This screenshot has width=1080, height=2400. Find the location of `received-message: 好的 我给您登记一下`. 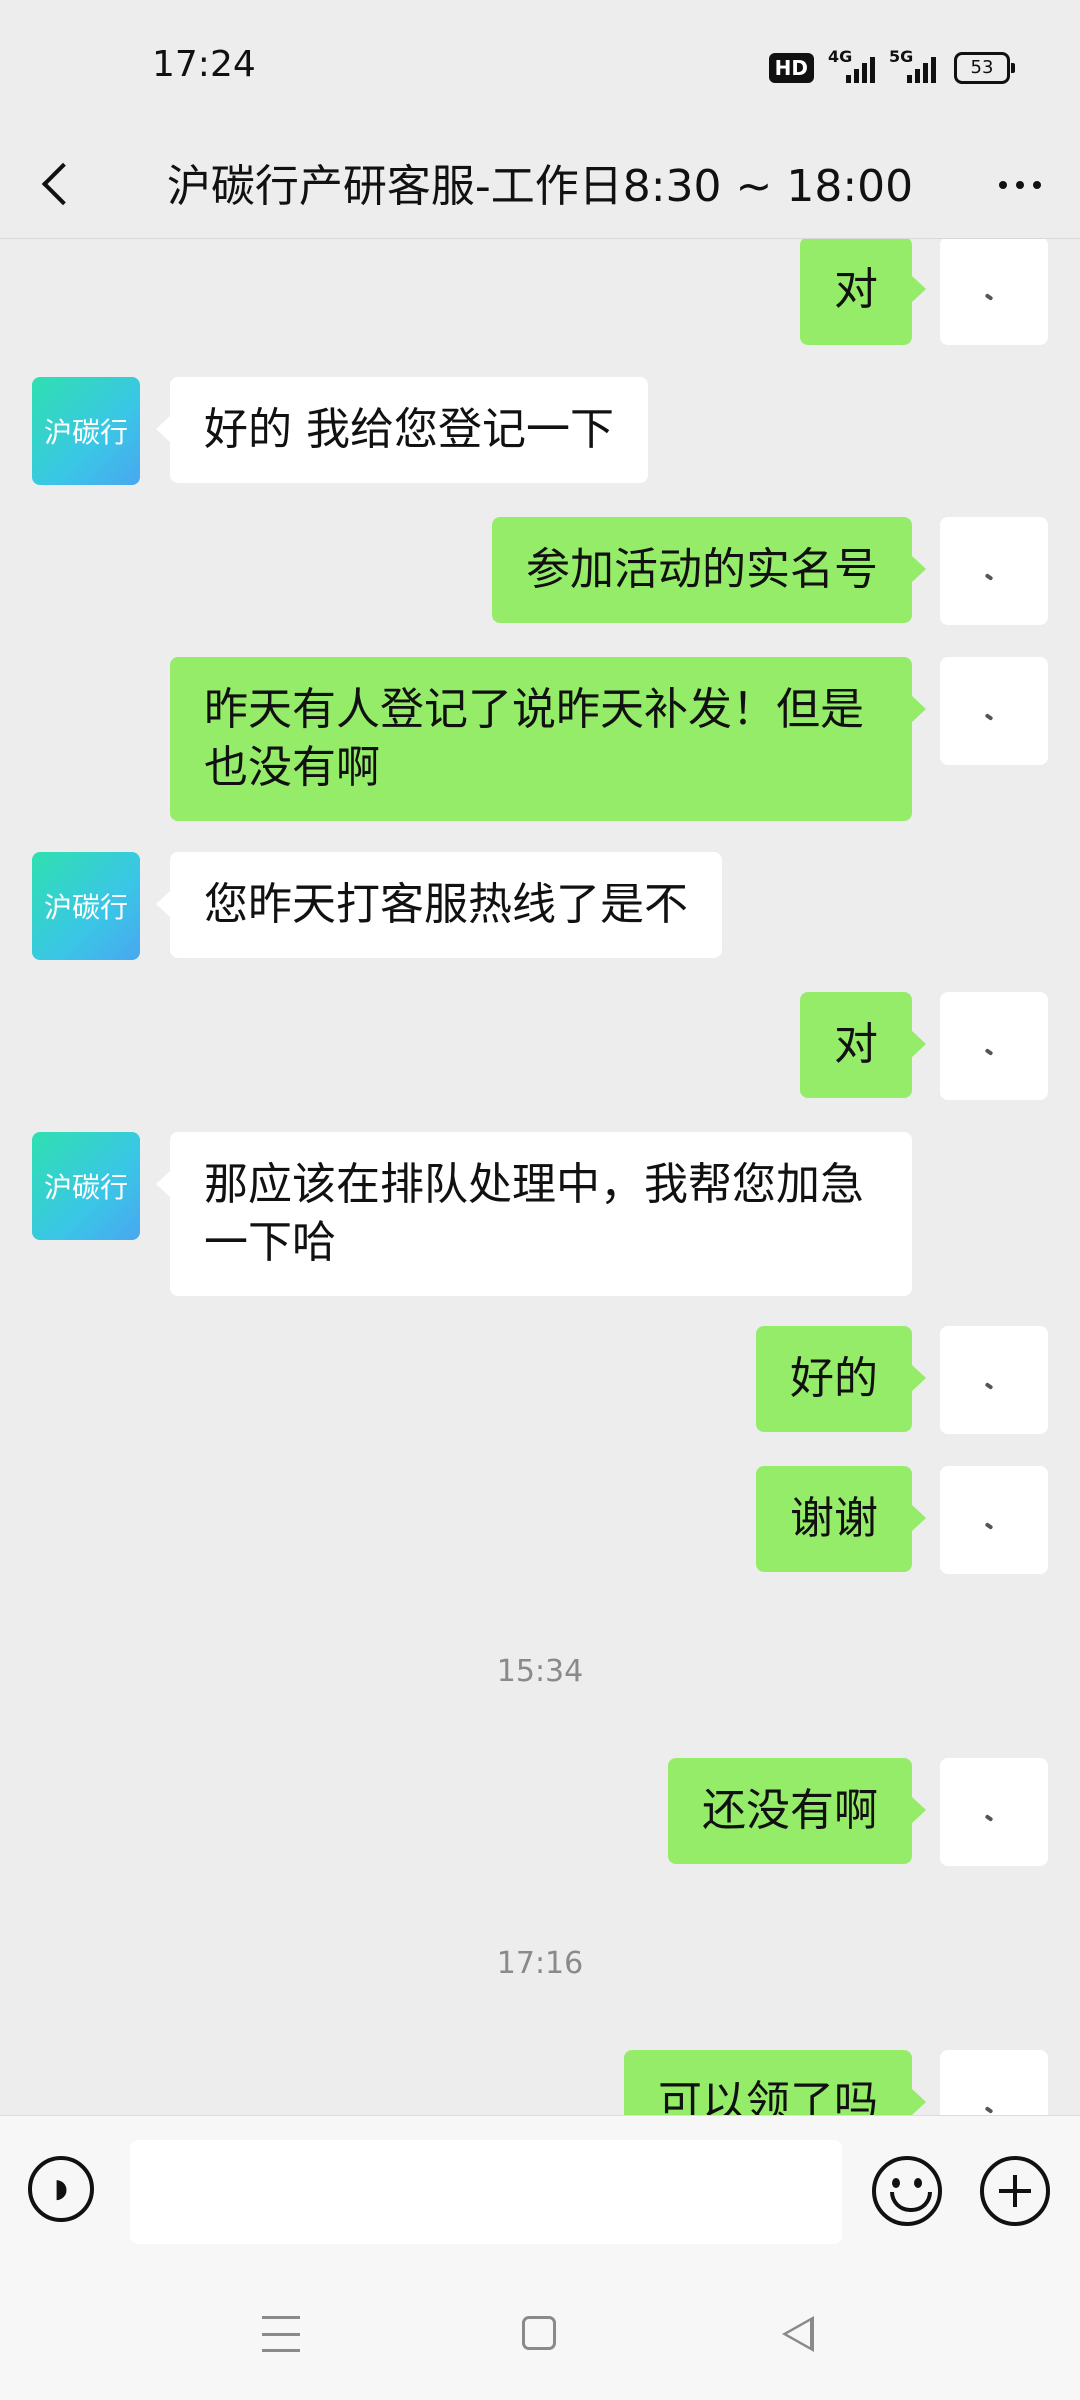

received-message: 好的 我给您登记一下 is located at coordinates (402, 430).